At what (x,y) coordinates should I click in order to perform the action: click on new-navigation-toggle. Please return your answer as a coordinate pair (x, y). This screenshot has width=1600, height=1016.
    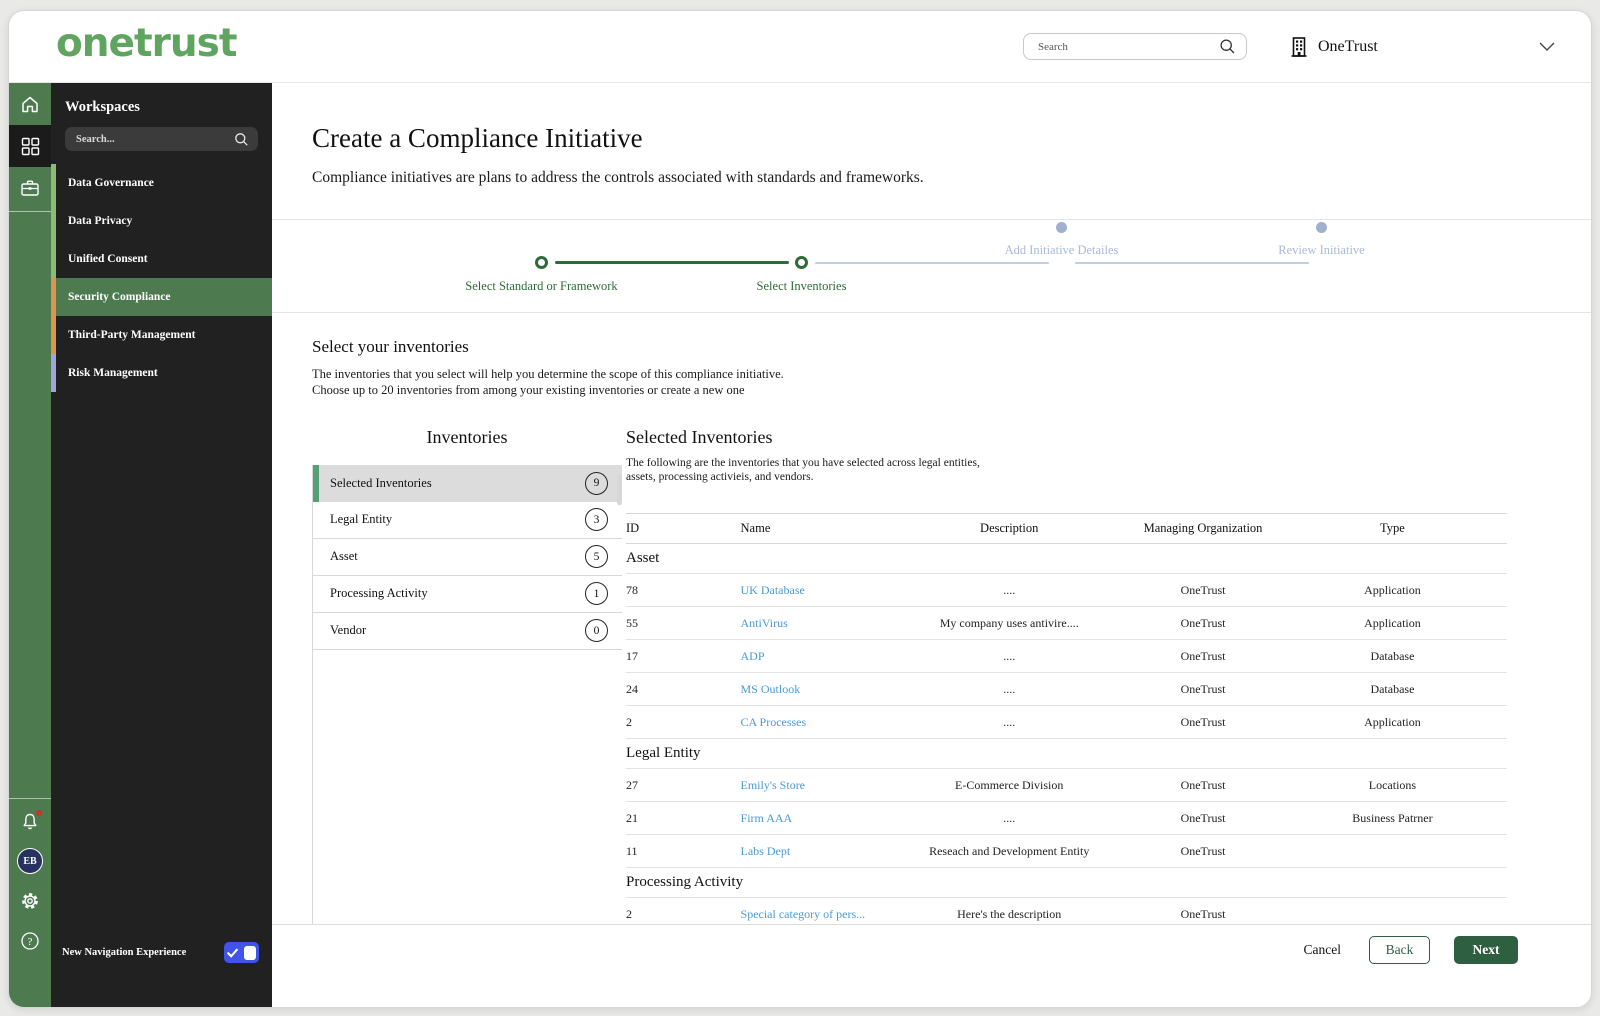
    Looking at the image, I should click on (241, 952).